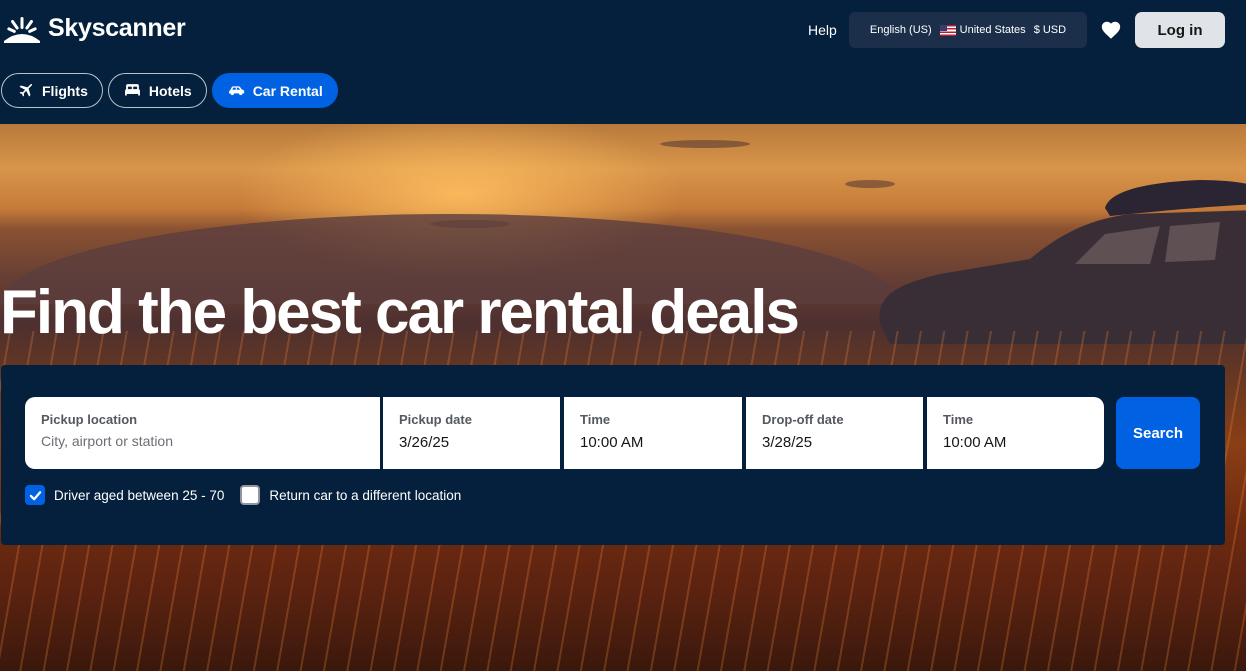 The image size is (1246, 671). I want to click on tab-label: Car Rental, so click(287, 90).